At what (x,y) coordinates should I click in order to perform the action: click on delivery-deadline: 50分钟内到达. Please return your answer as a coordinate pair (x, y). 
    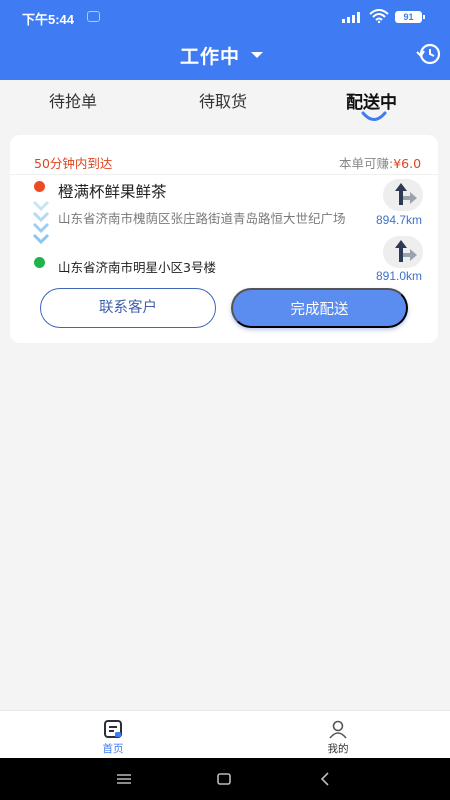
    Looking at the image, I should click on (73, 163).